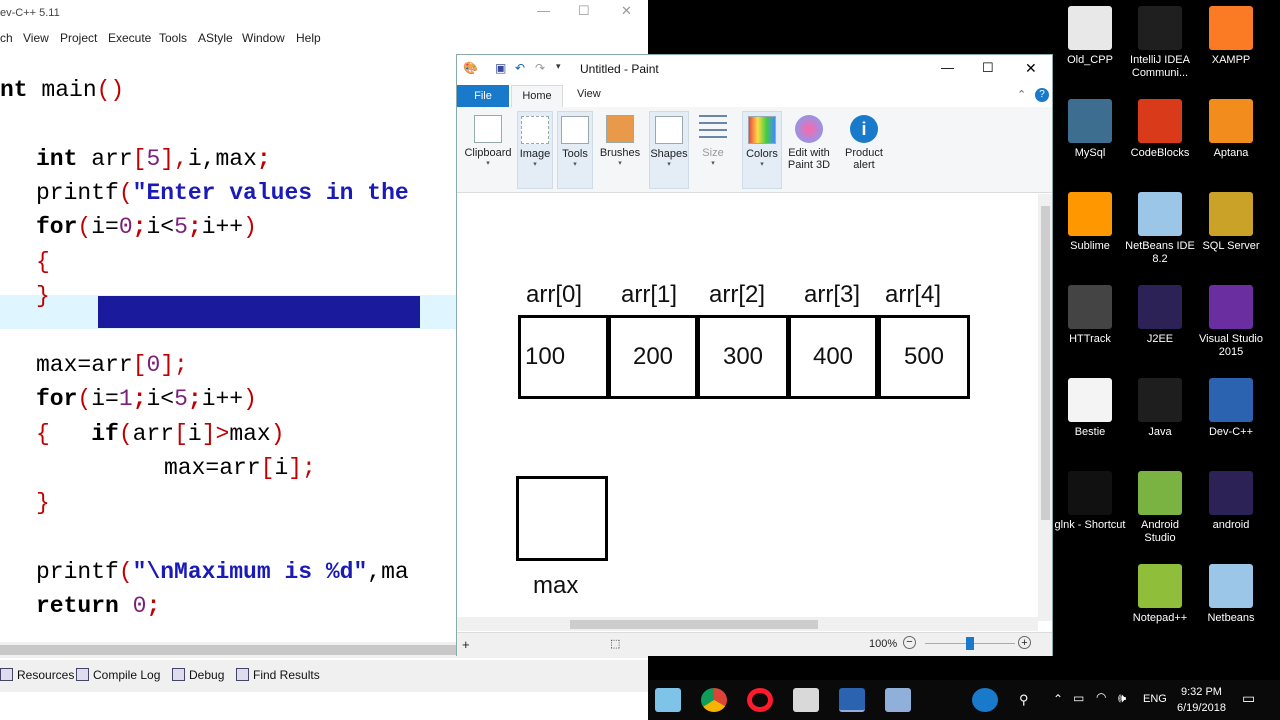  What do you see at coordinates (129, 38) in the screenshot?
I see `menu-execute: Execute` at bounding box center [129, 38].